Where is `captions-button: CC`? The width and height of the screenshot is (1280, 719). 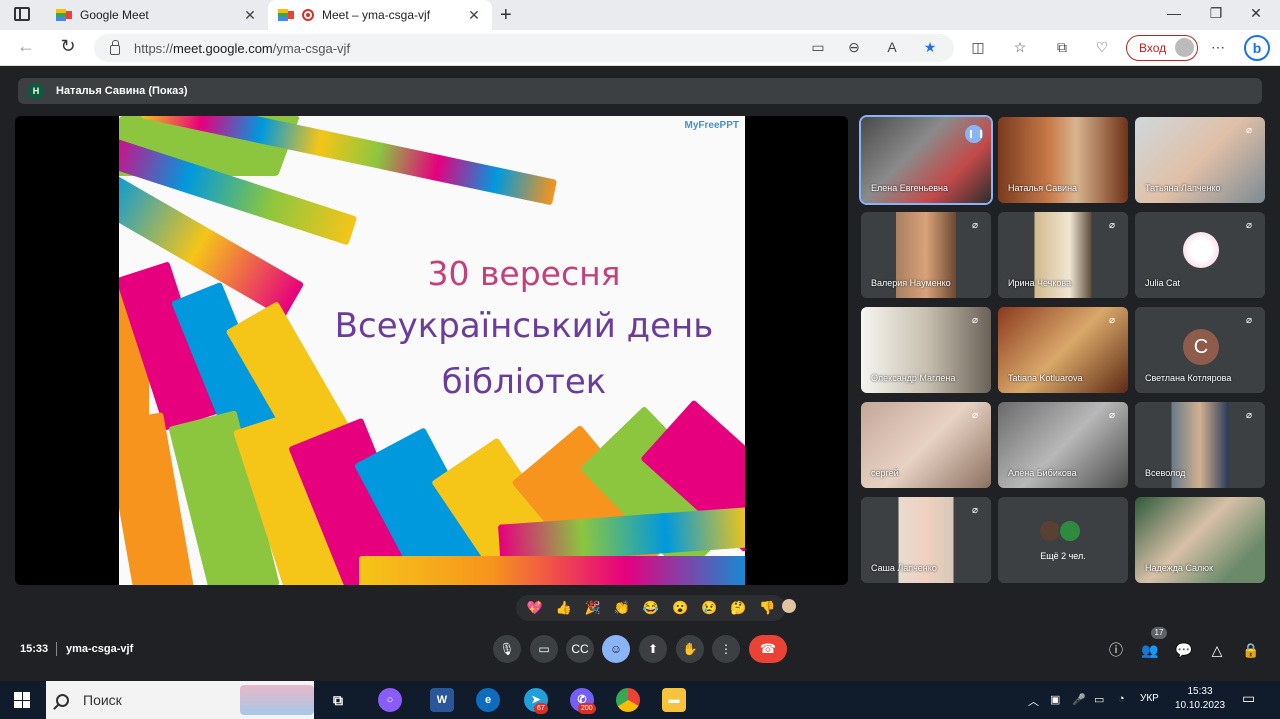
captions-button: CC is located at coordinates (580, 649).